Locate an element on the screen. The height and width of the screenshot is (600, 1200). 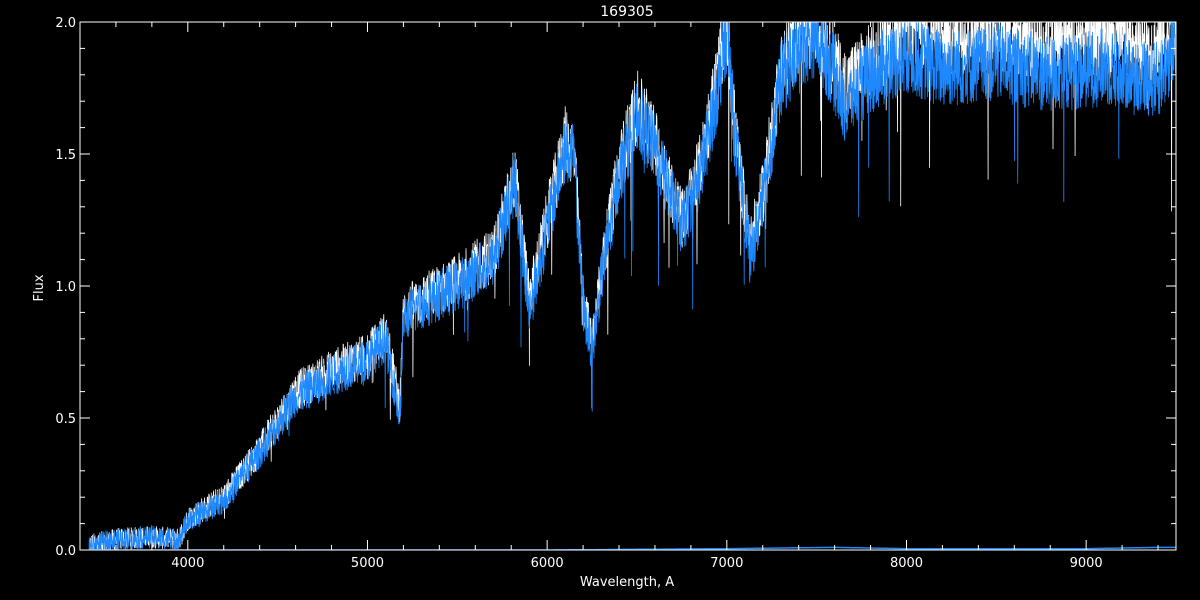
y-tick-label: 1.5 is located at coordinates (65, 155).